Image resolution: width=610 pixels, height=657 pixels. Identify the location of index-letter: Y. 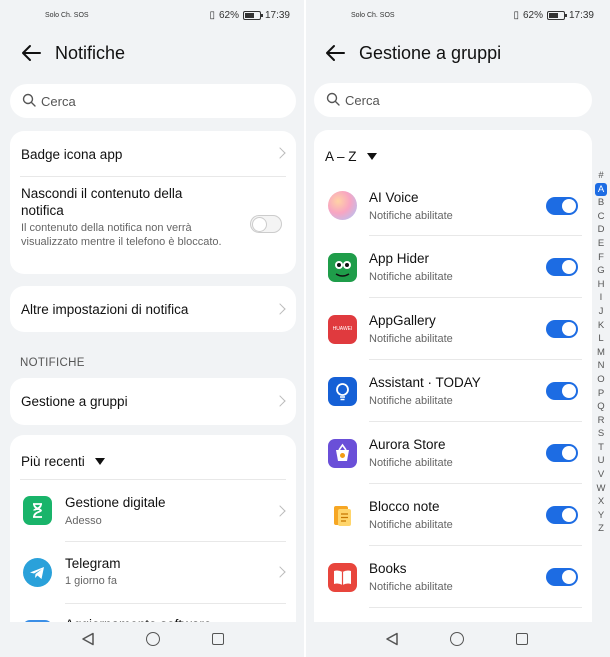
(601, 516).